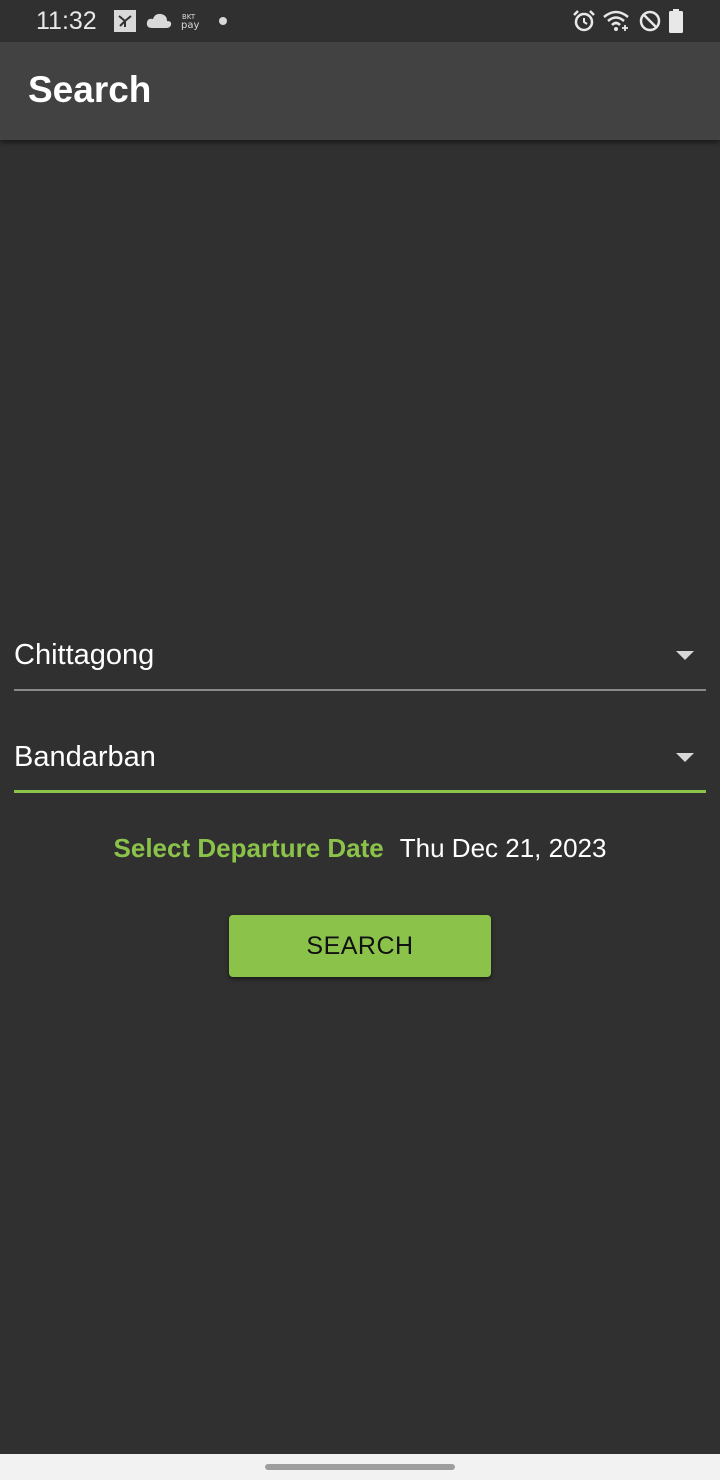  What do you see at coordinates (360, 91) in the screenshot?
I see `app-bar: Search` at bounding box center [360, 91].